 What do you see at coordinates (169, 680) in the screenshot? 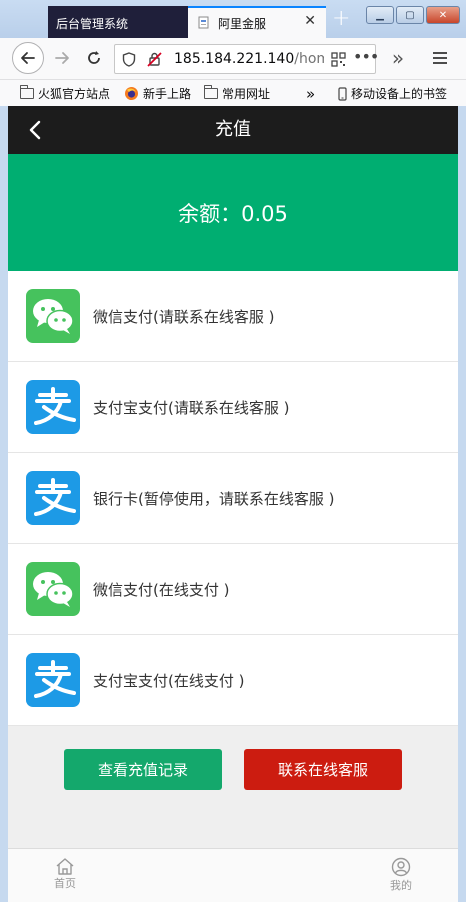
I see `payment-method-label: 支付宝支付(在线支付 )` at bounding box center [169, 680].